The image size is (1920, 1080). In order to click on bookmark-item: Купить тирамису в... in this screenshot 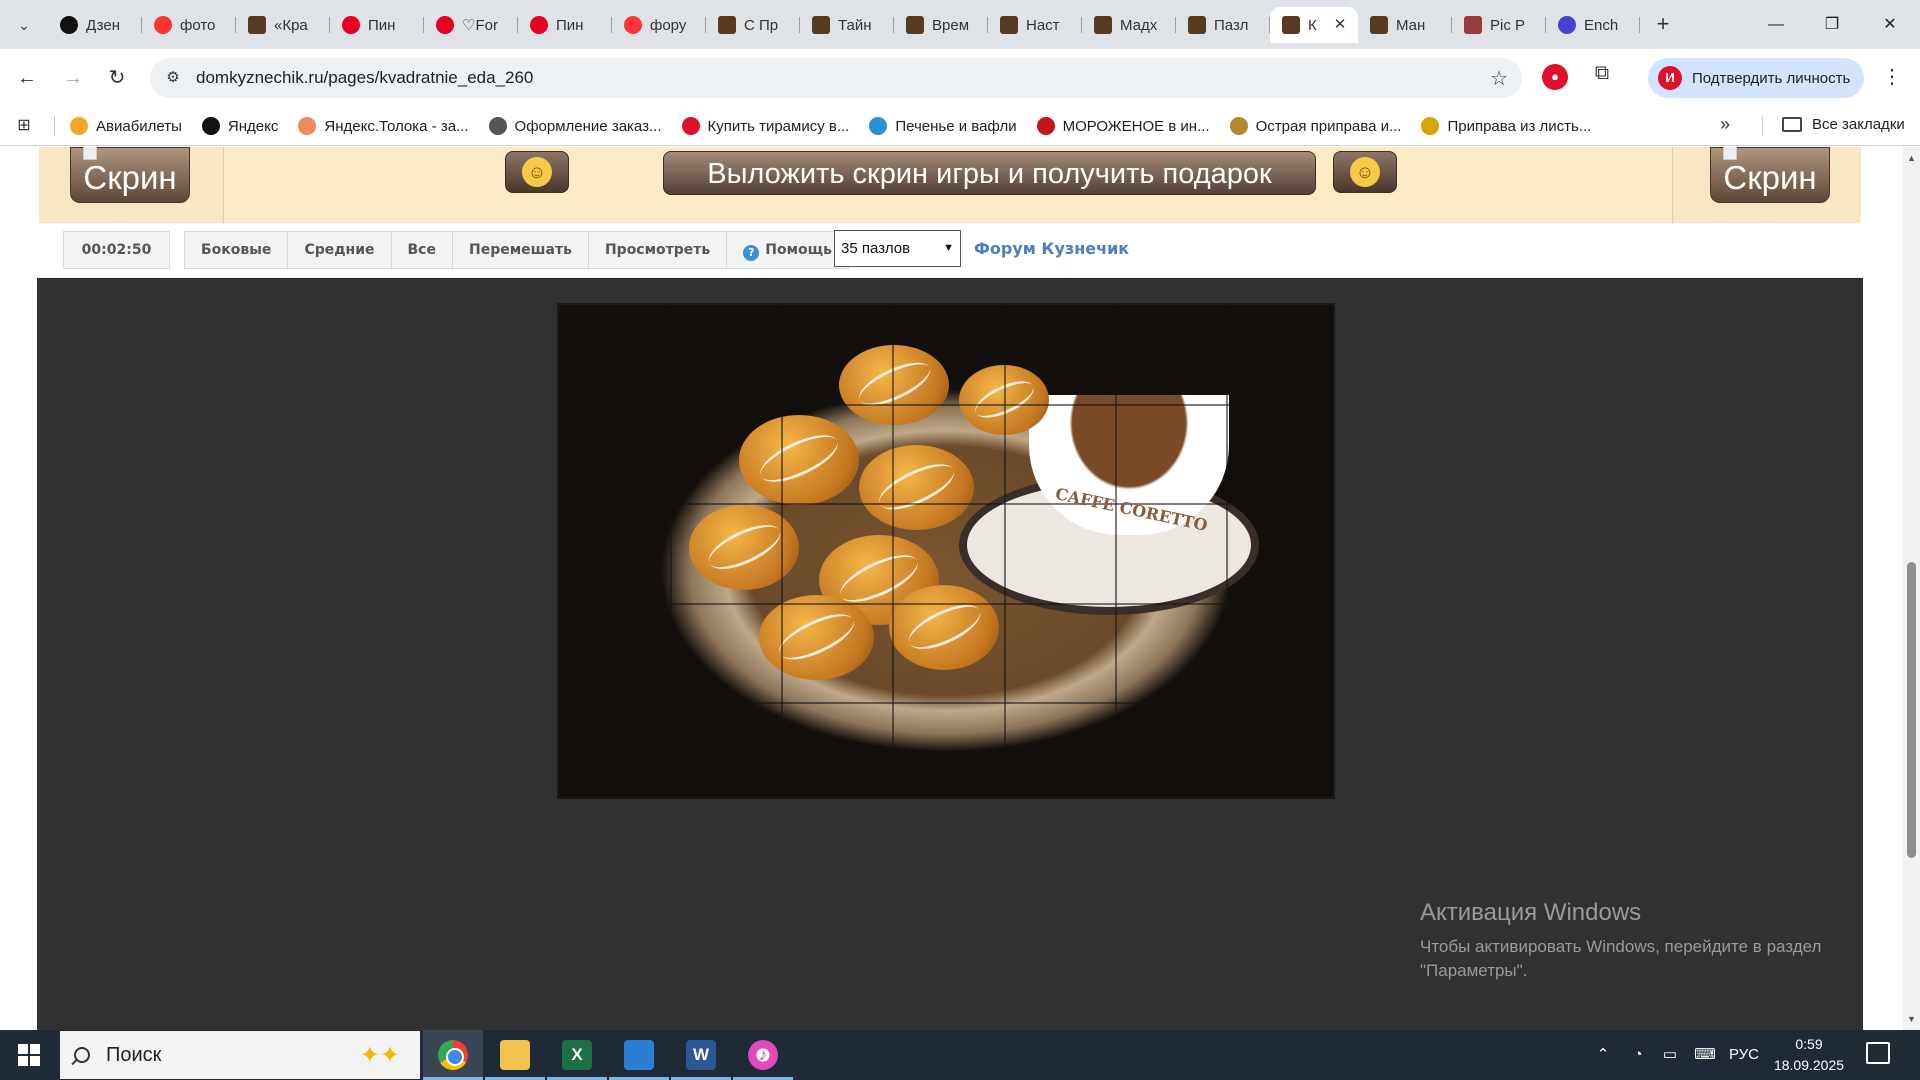, I will do `click(765, 126)`.